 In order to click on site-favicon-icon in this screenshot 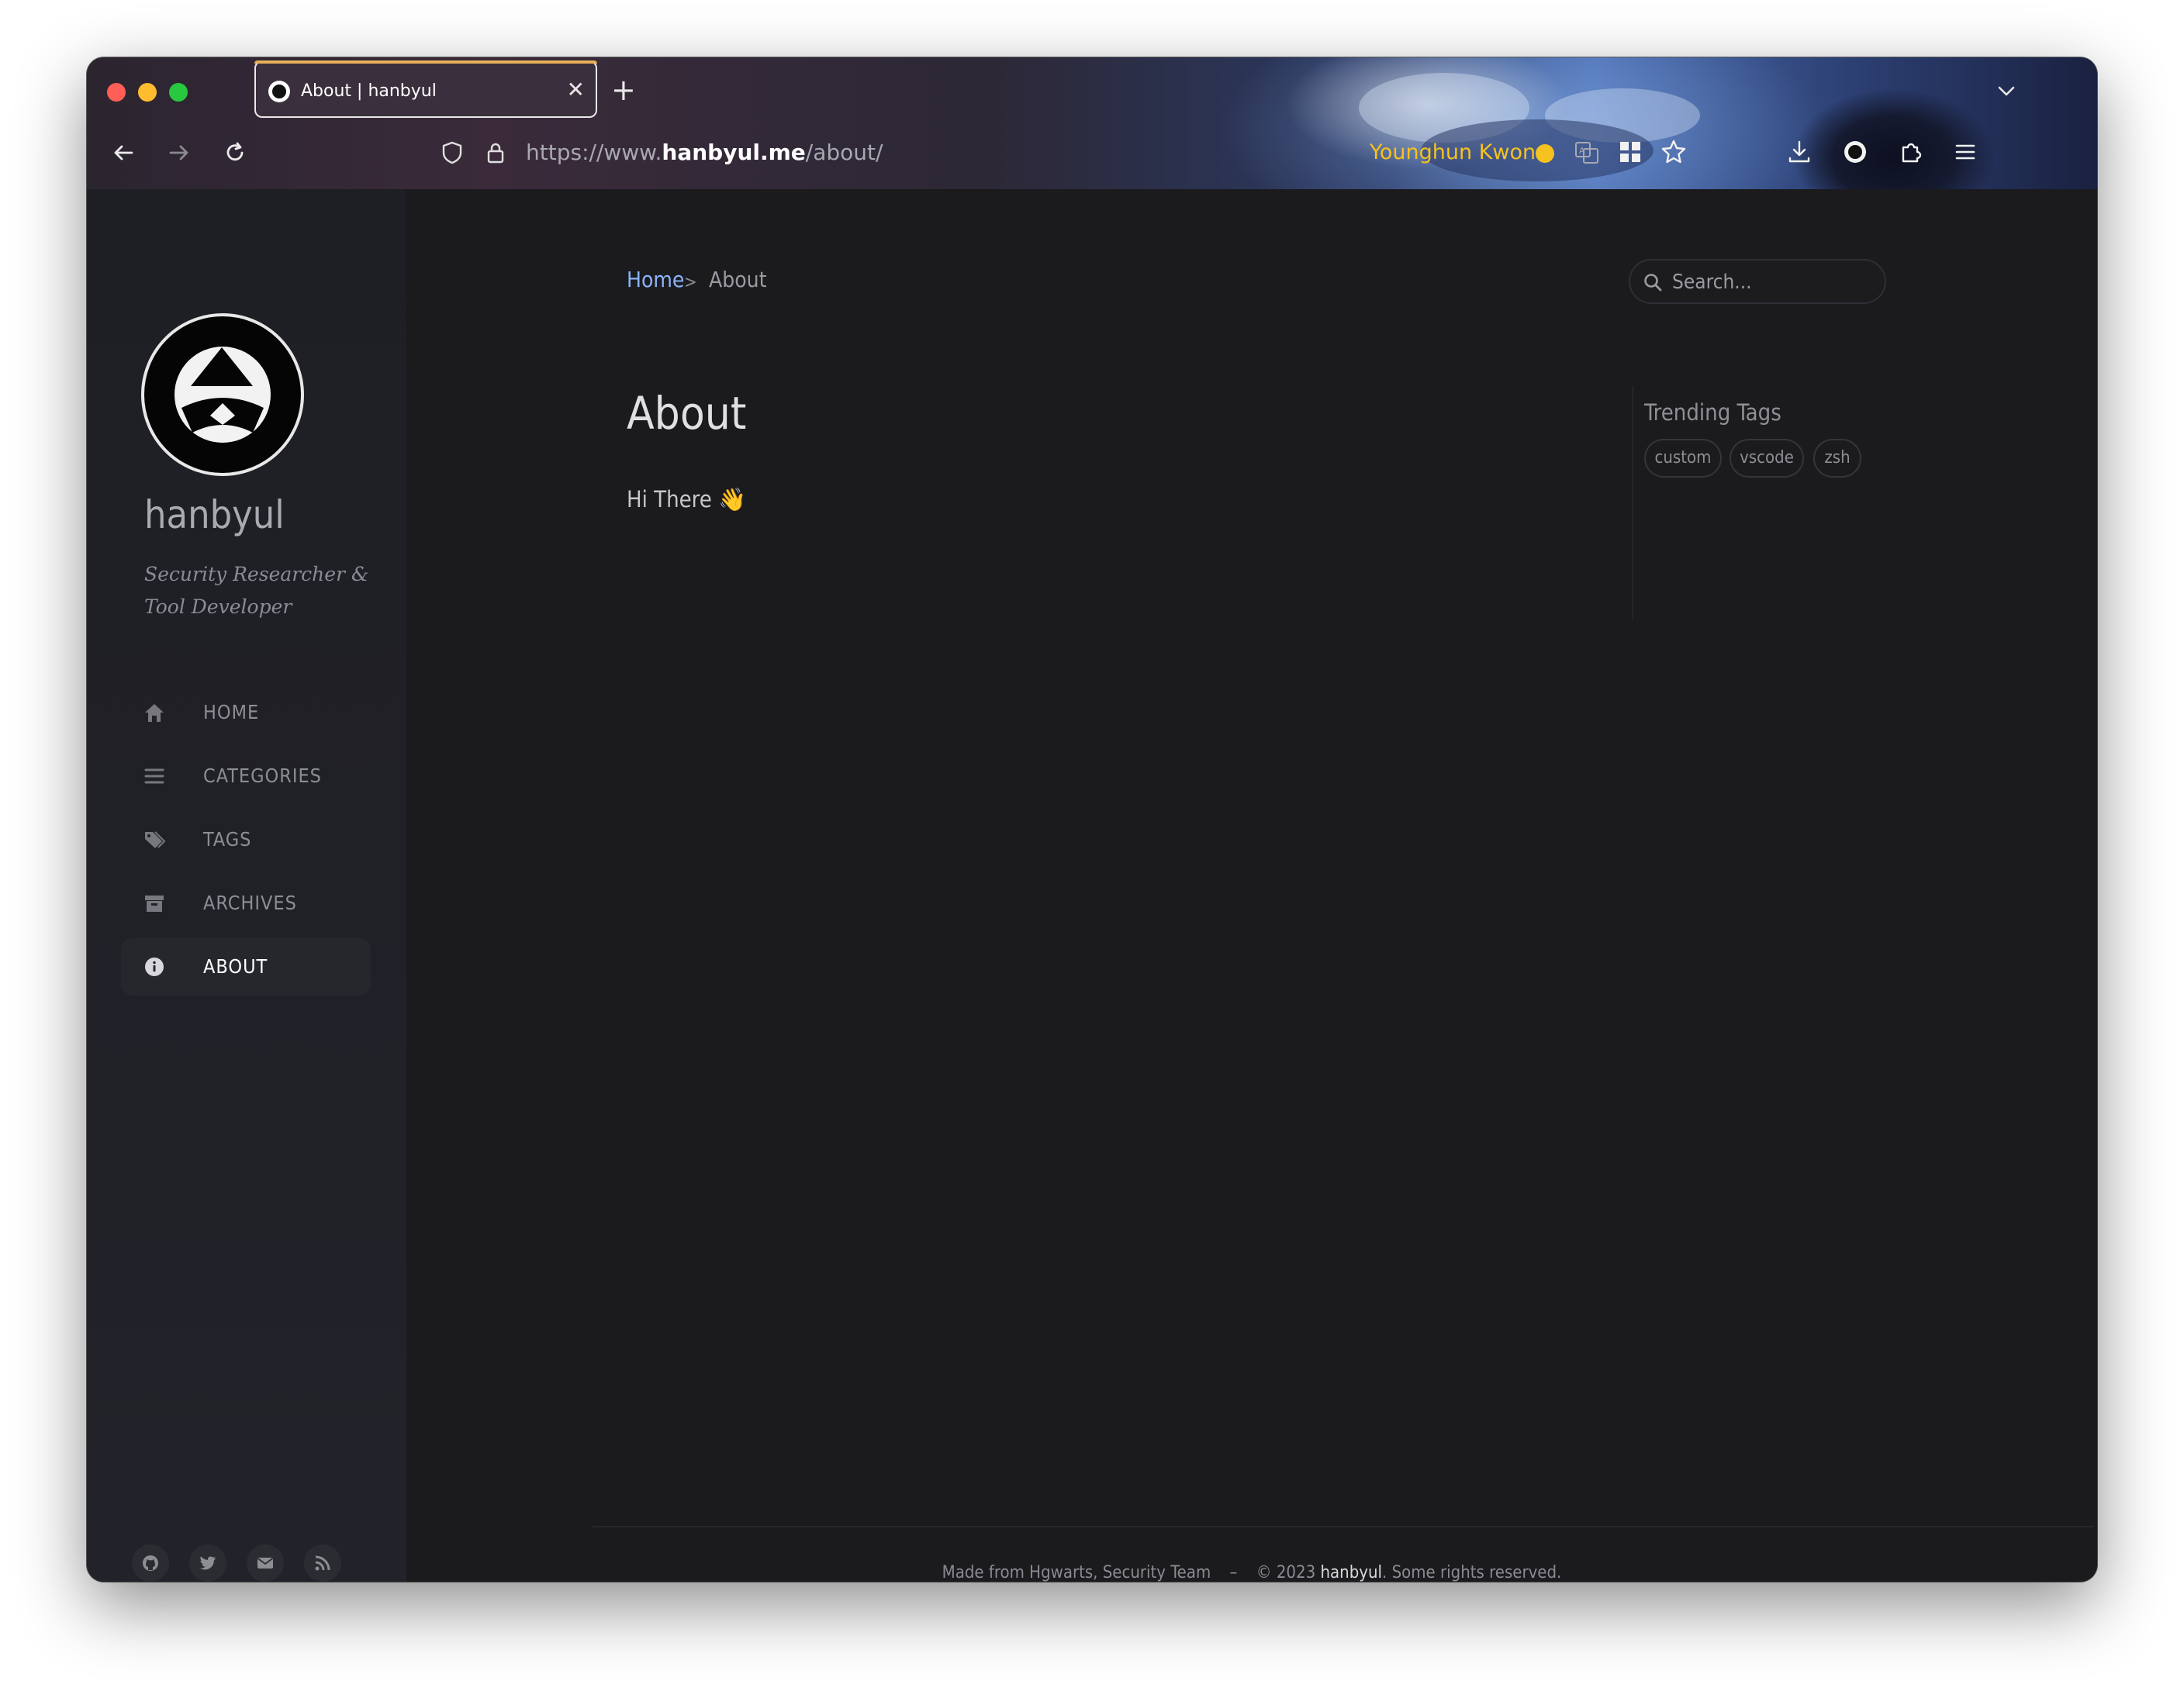, I will do `click(279, 92)`.